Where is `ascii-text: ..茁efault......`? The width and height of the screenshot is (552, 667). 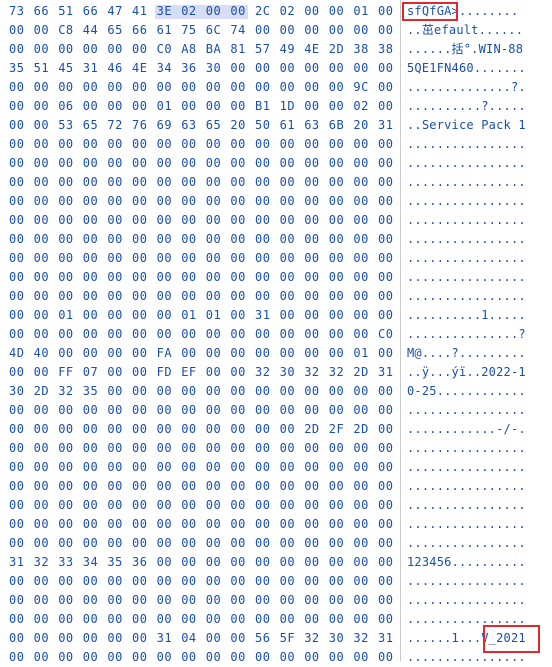
ascii-text: ..茁efault...... is located at coordinates (465, 30).